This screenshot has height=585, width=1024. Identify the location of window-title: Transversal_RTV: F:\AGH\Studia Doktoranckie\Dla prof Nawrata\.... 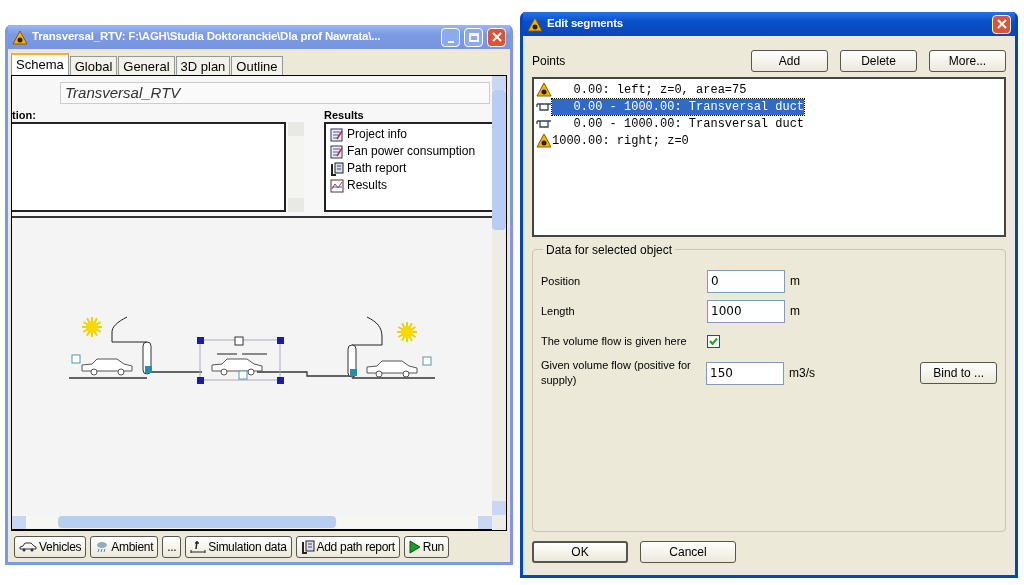
(207, 37).